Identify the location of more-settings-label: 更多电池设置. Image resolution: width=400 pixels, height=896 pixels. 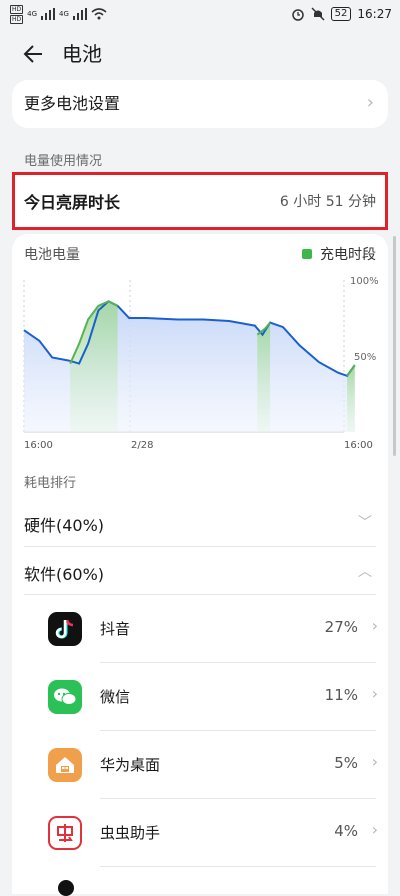
(72, 103).